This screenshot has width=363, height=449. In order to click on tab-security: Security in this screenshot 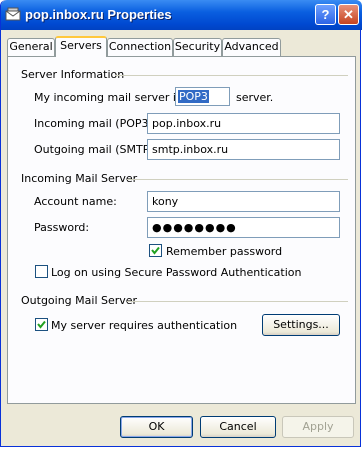, I will do `click(197, 47)`.